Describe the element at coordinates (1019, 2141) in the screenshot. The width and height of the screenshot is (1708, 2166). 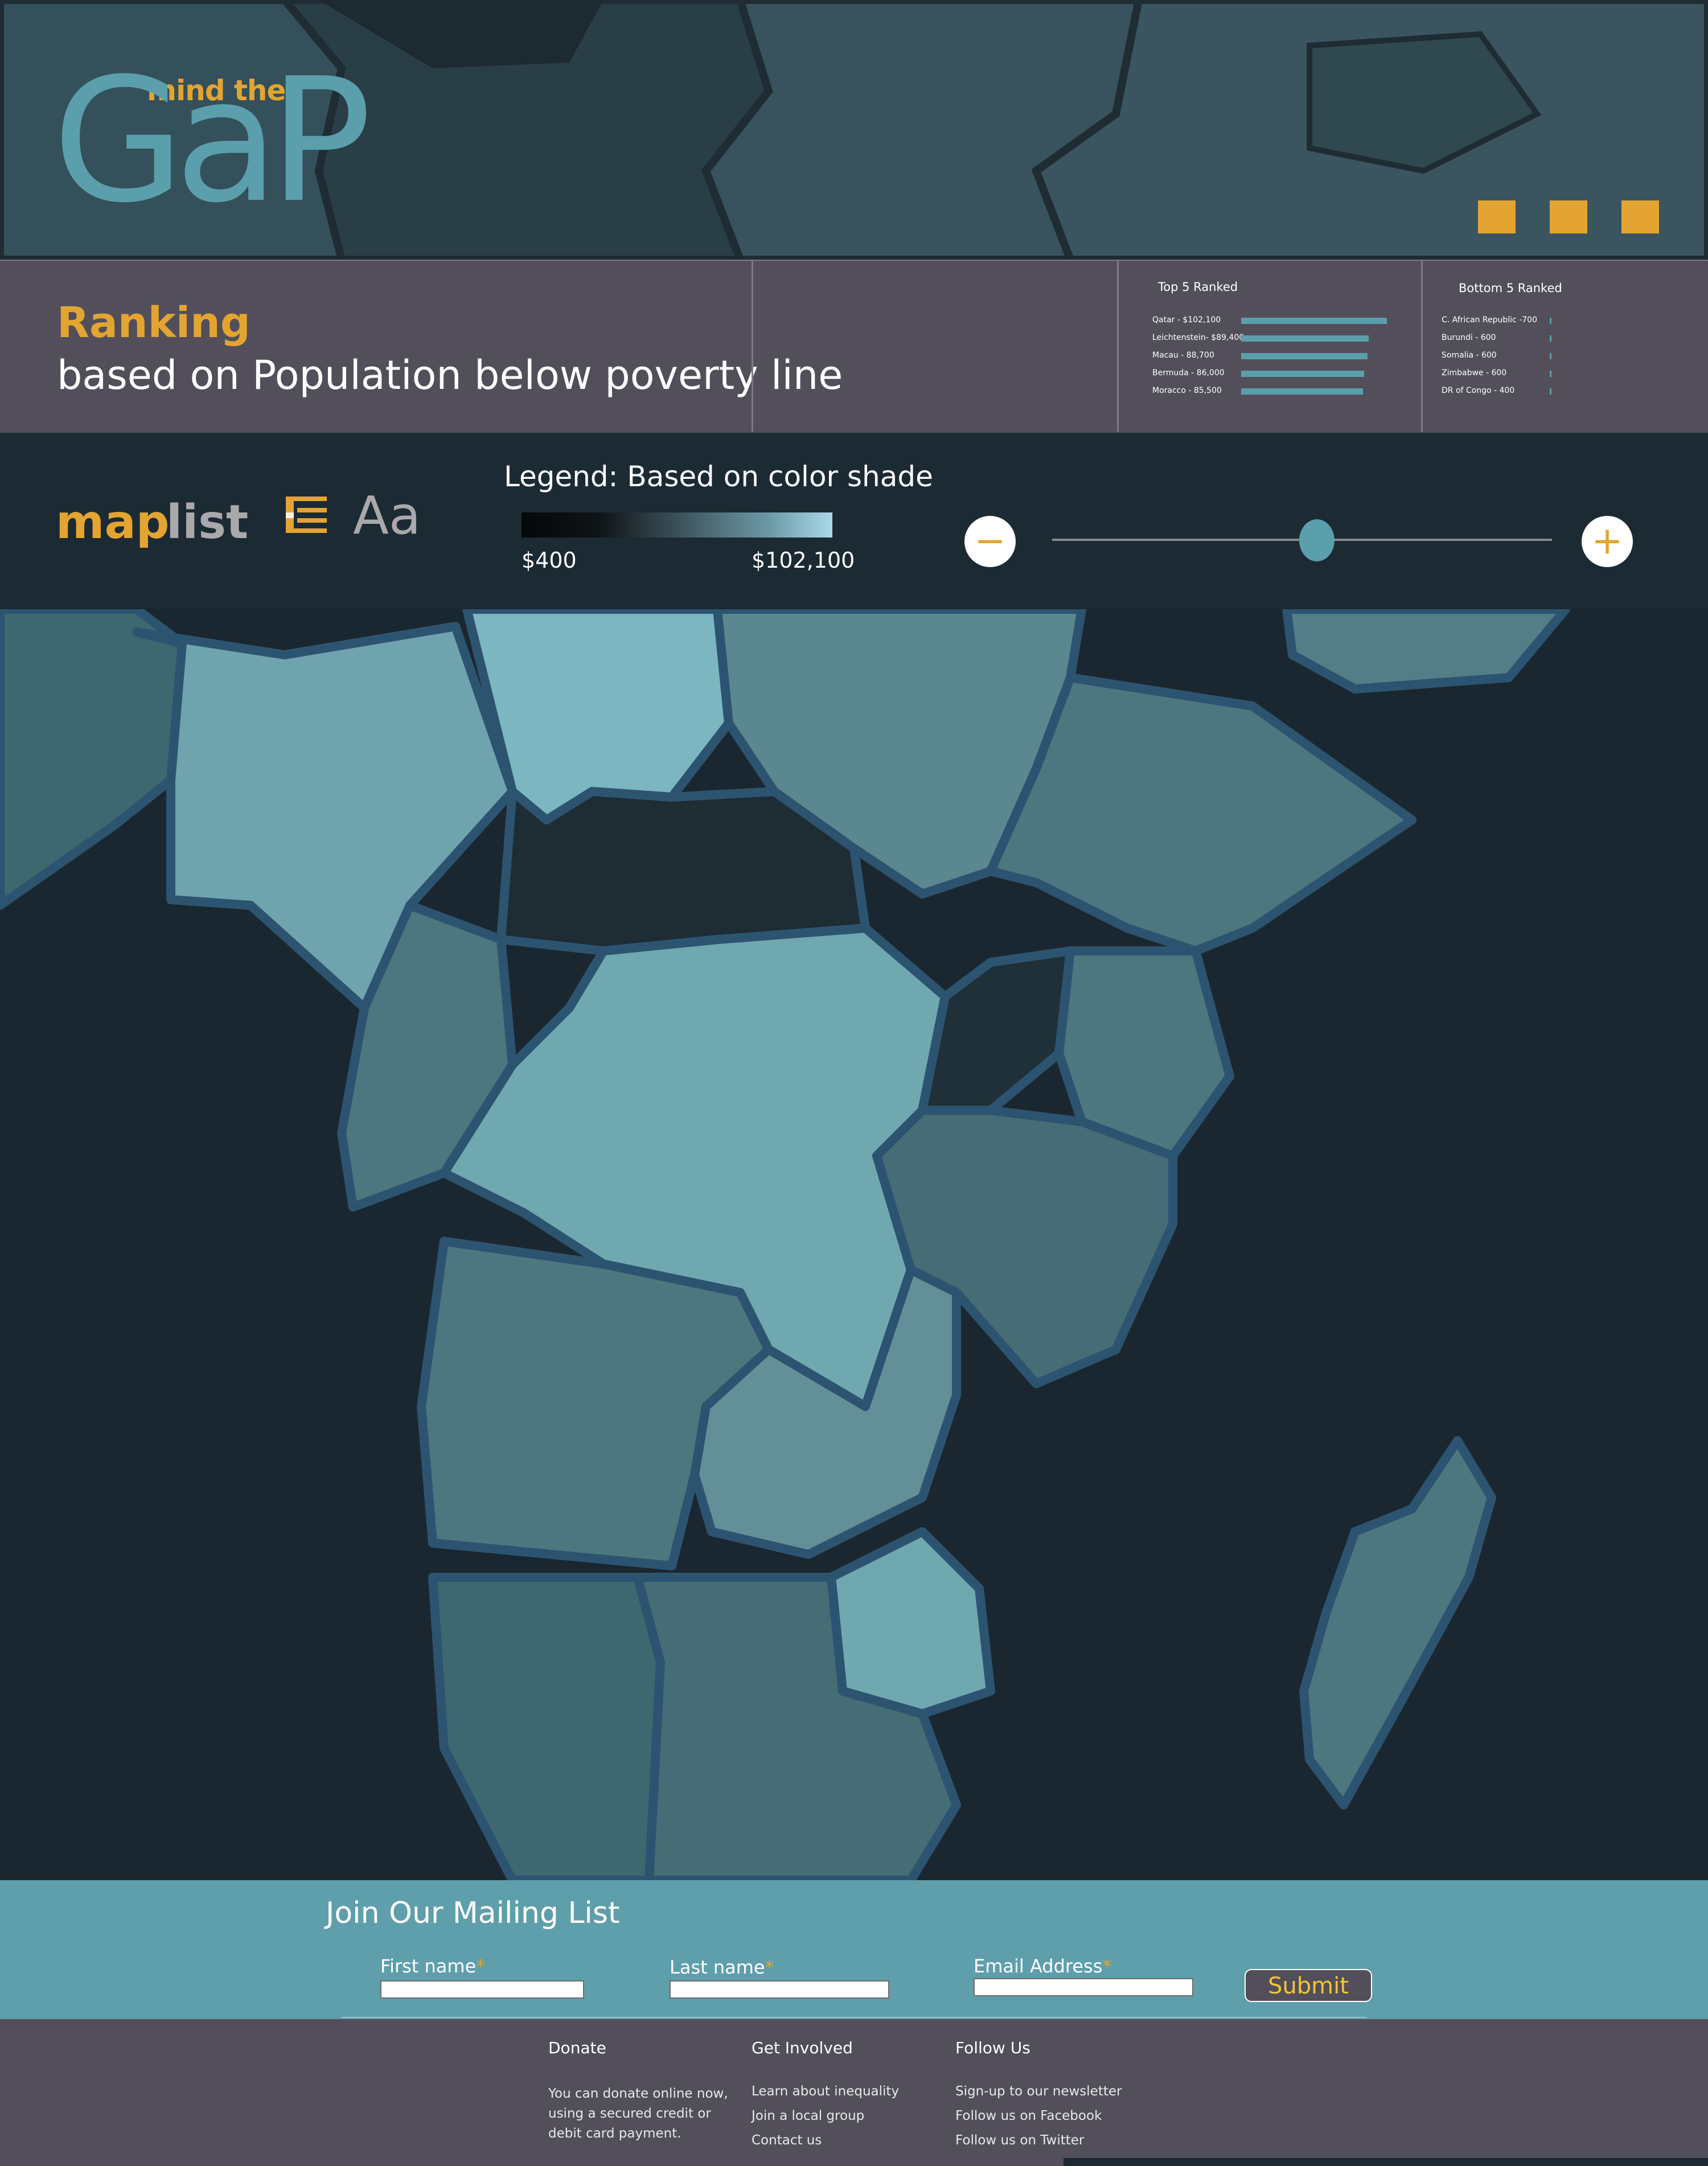
I see `footer-link-twitter: Follow us on Twitter` at that location.